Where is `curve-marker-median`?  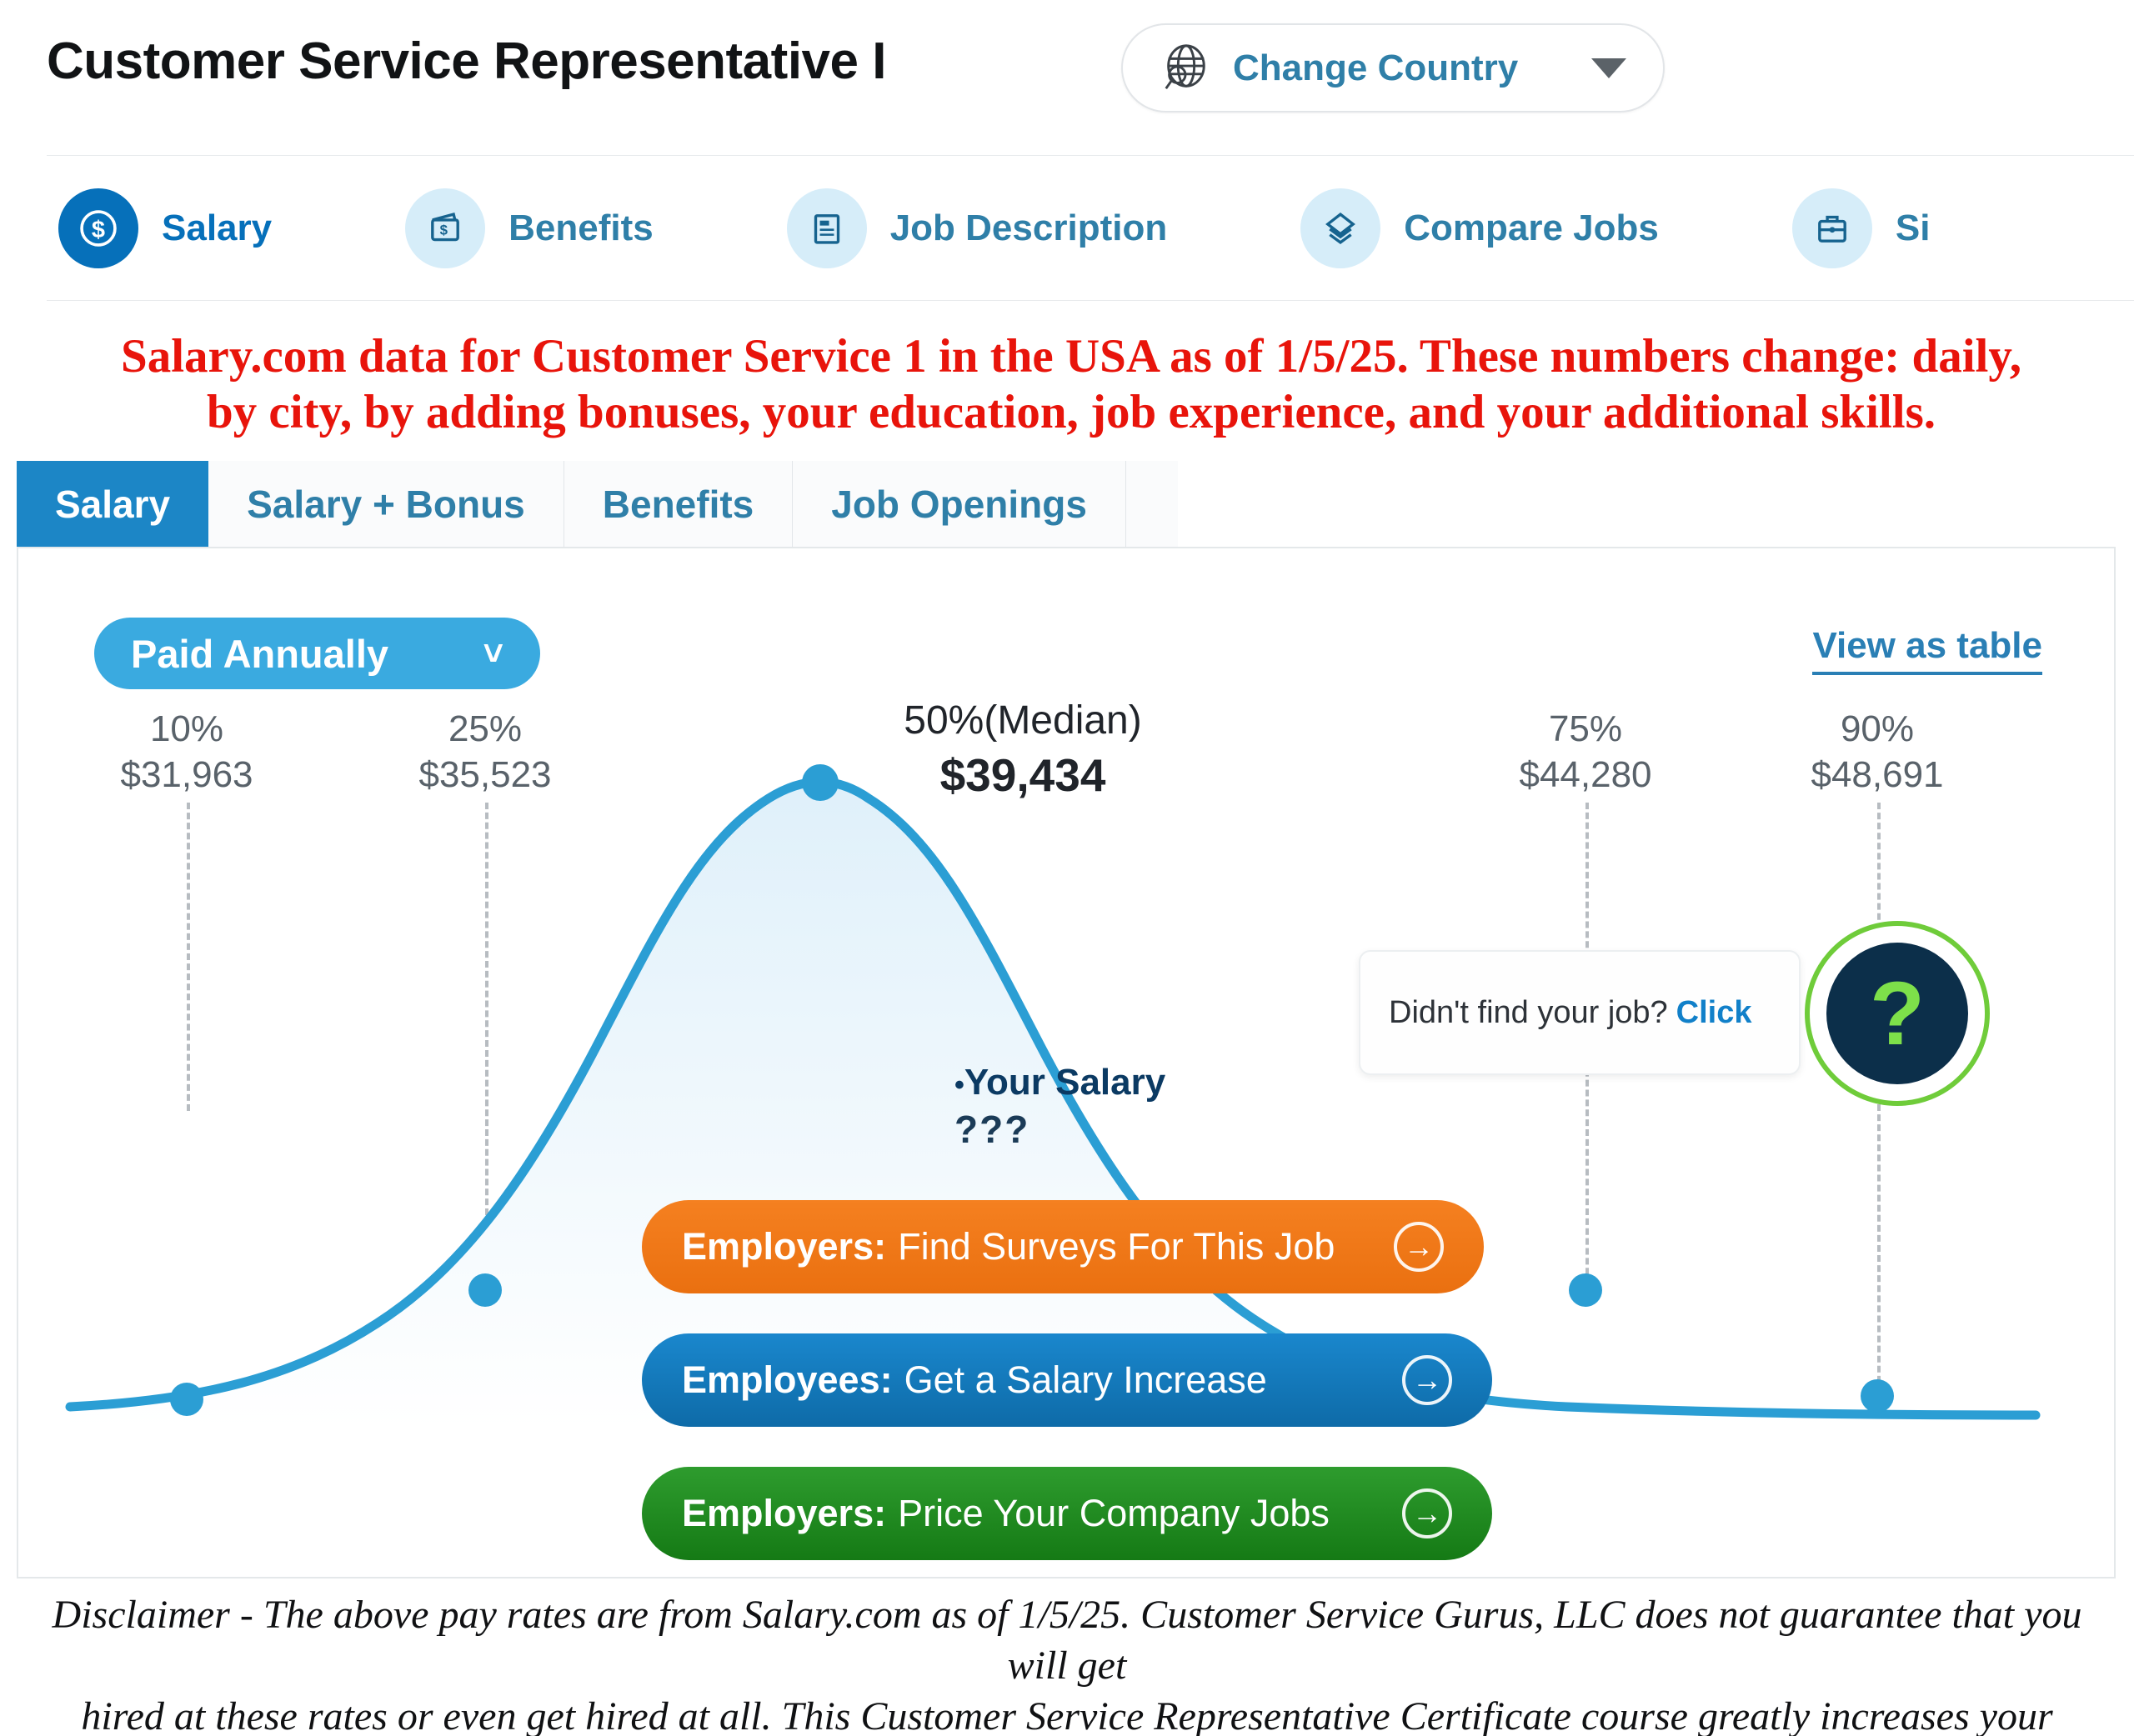 curve-marker-median is located at coordinates (820, 782).